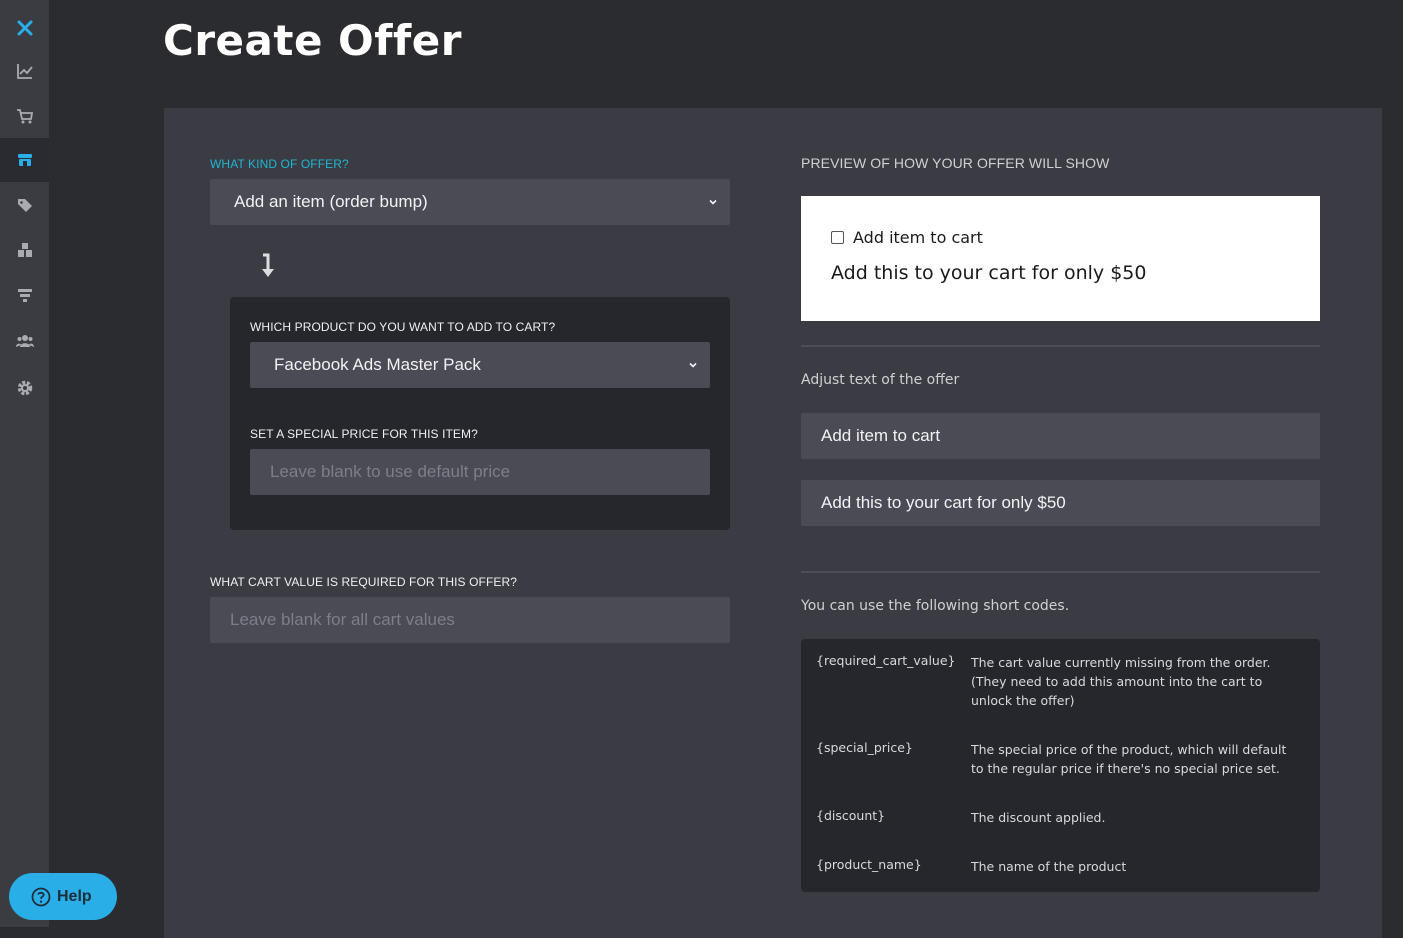 This screenshot has height=938, width=1403. What do you see at coordinates (837, 237) in the screenshot?
I see `preview-checkbox` at bounding box center [837, 237].